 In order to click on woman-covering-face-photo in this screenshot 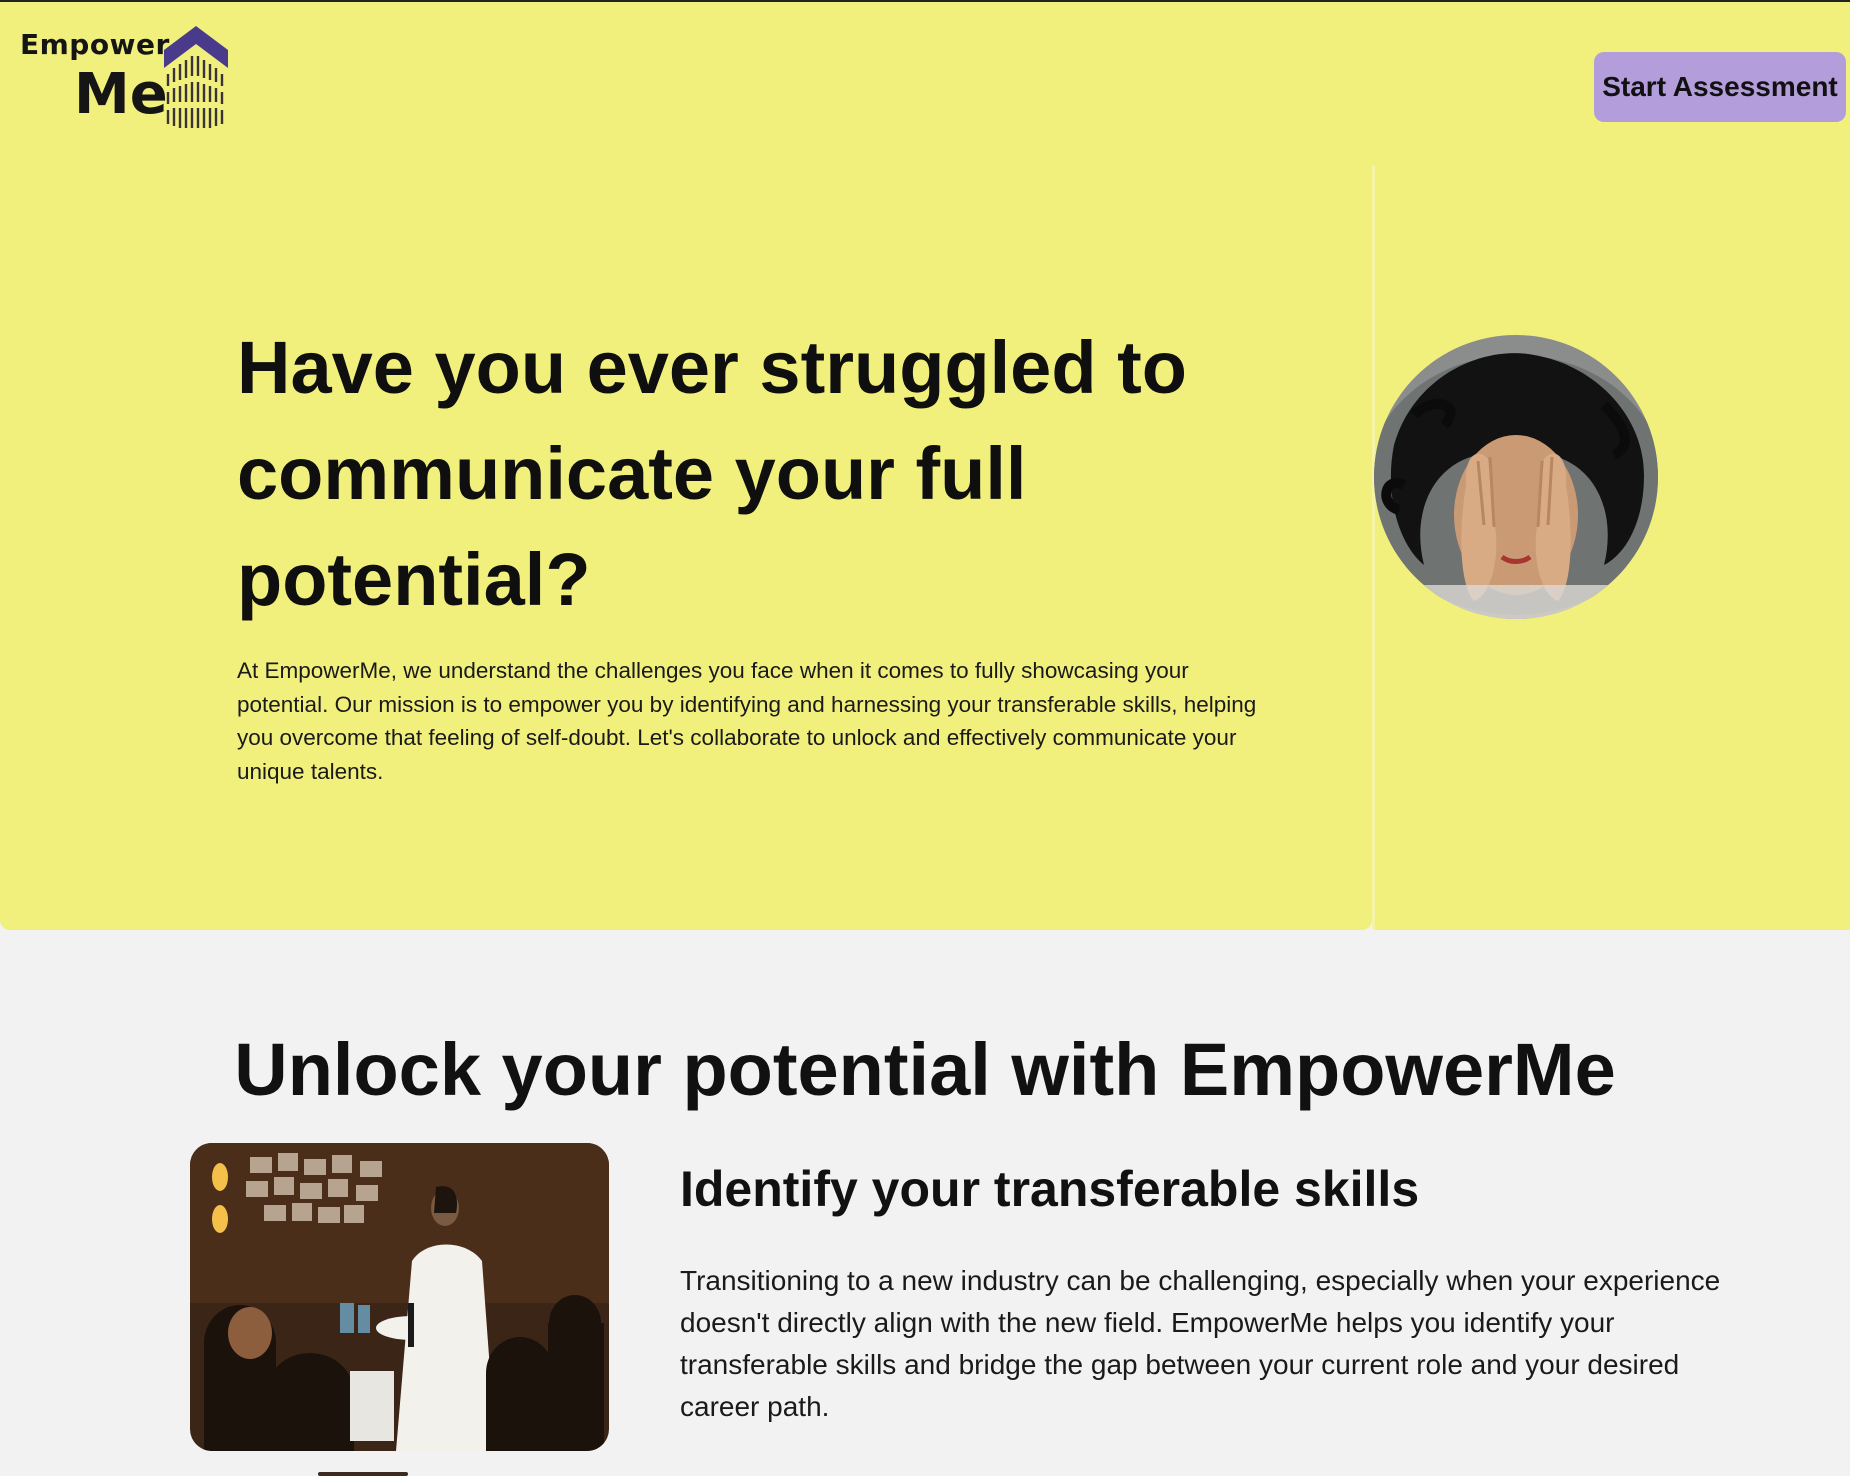, I will do `click(1516, 477)`.